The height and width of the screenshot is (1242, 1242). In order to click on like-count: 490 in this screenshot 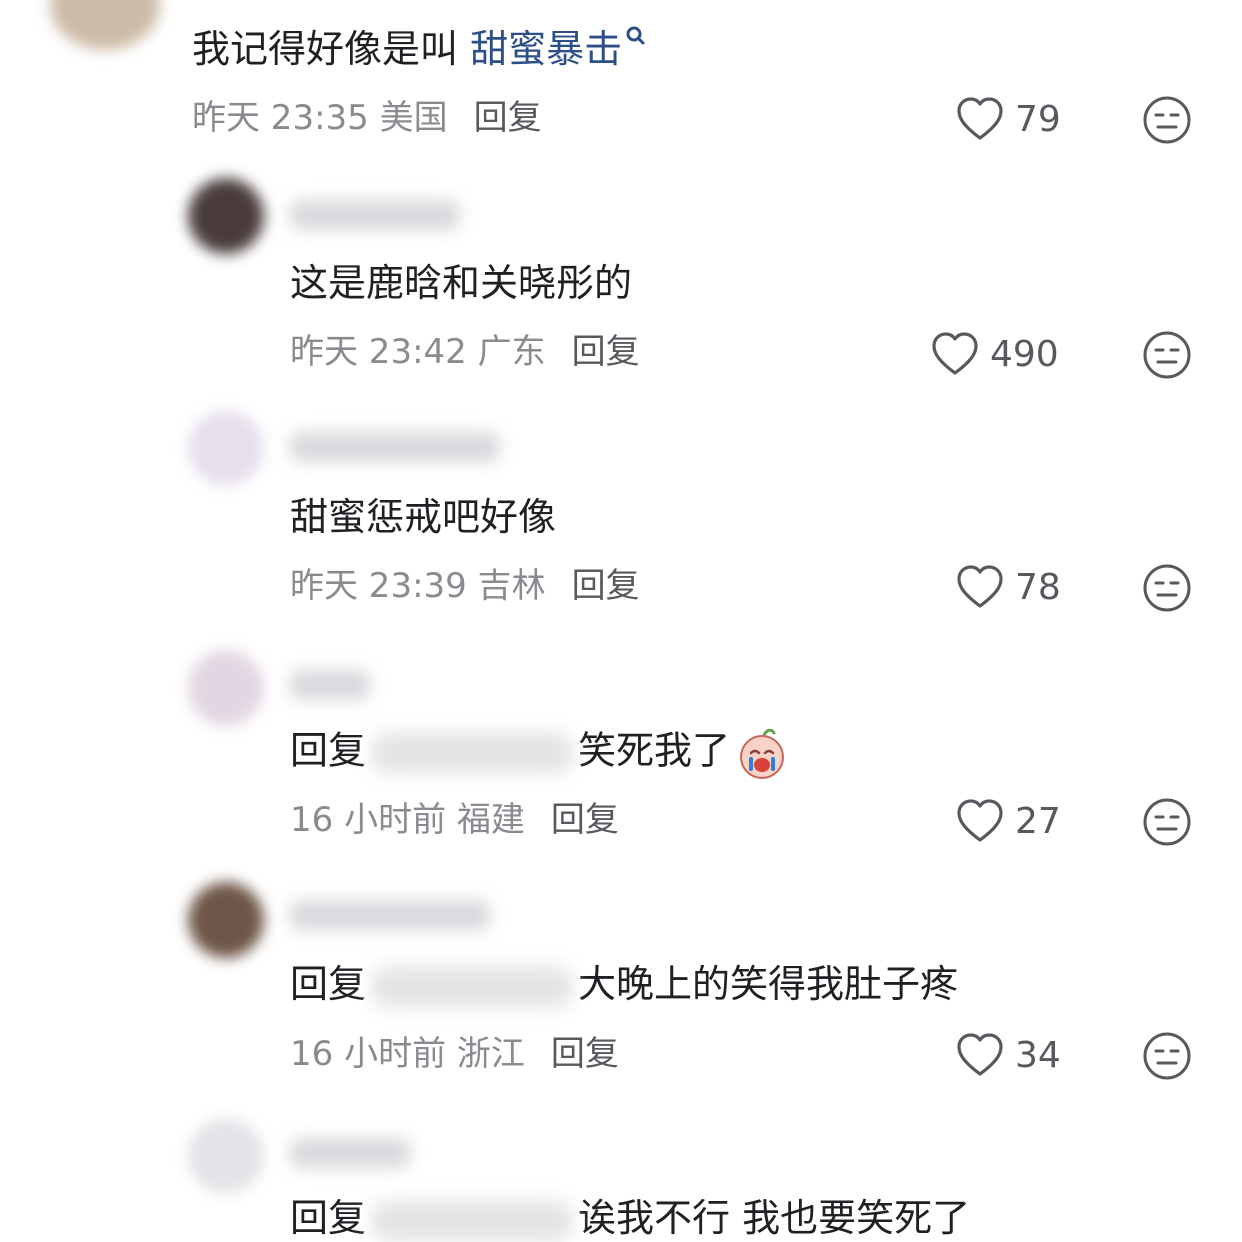, I will do `click(1024, 354)`.